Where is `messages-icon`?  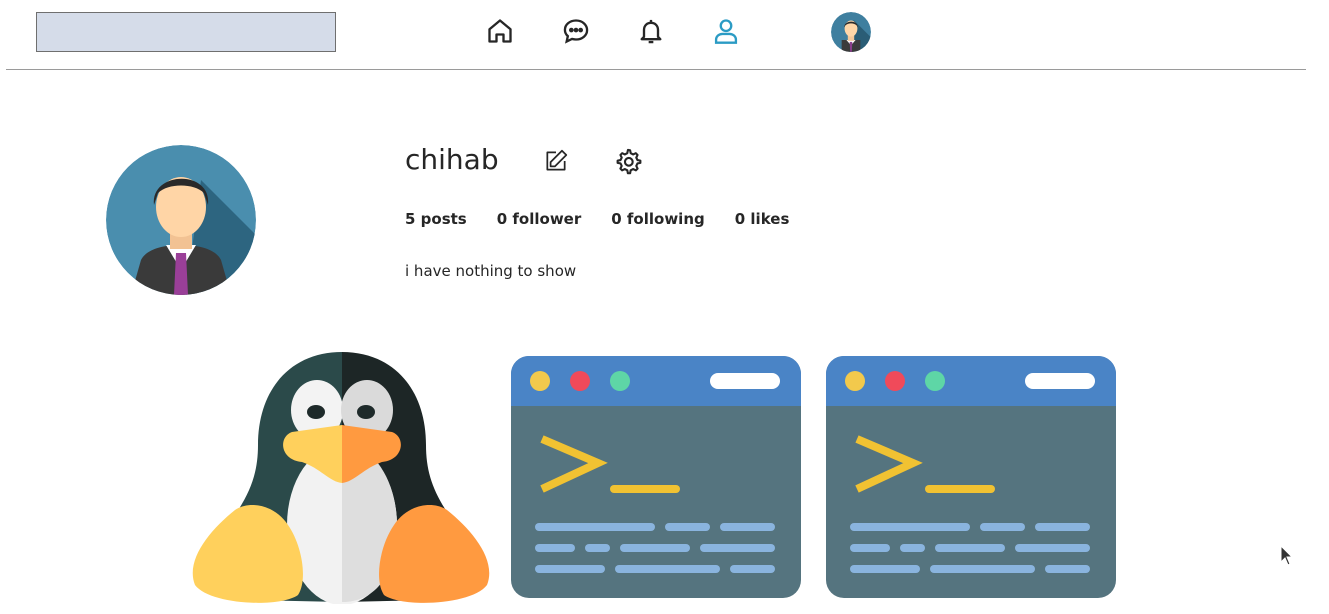
messages-icon is located at coordinates (576, 31).